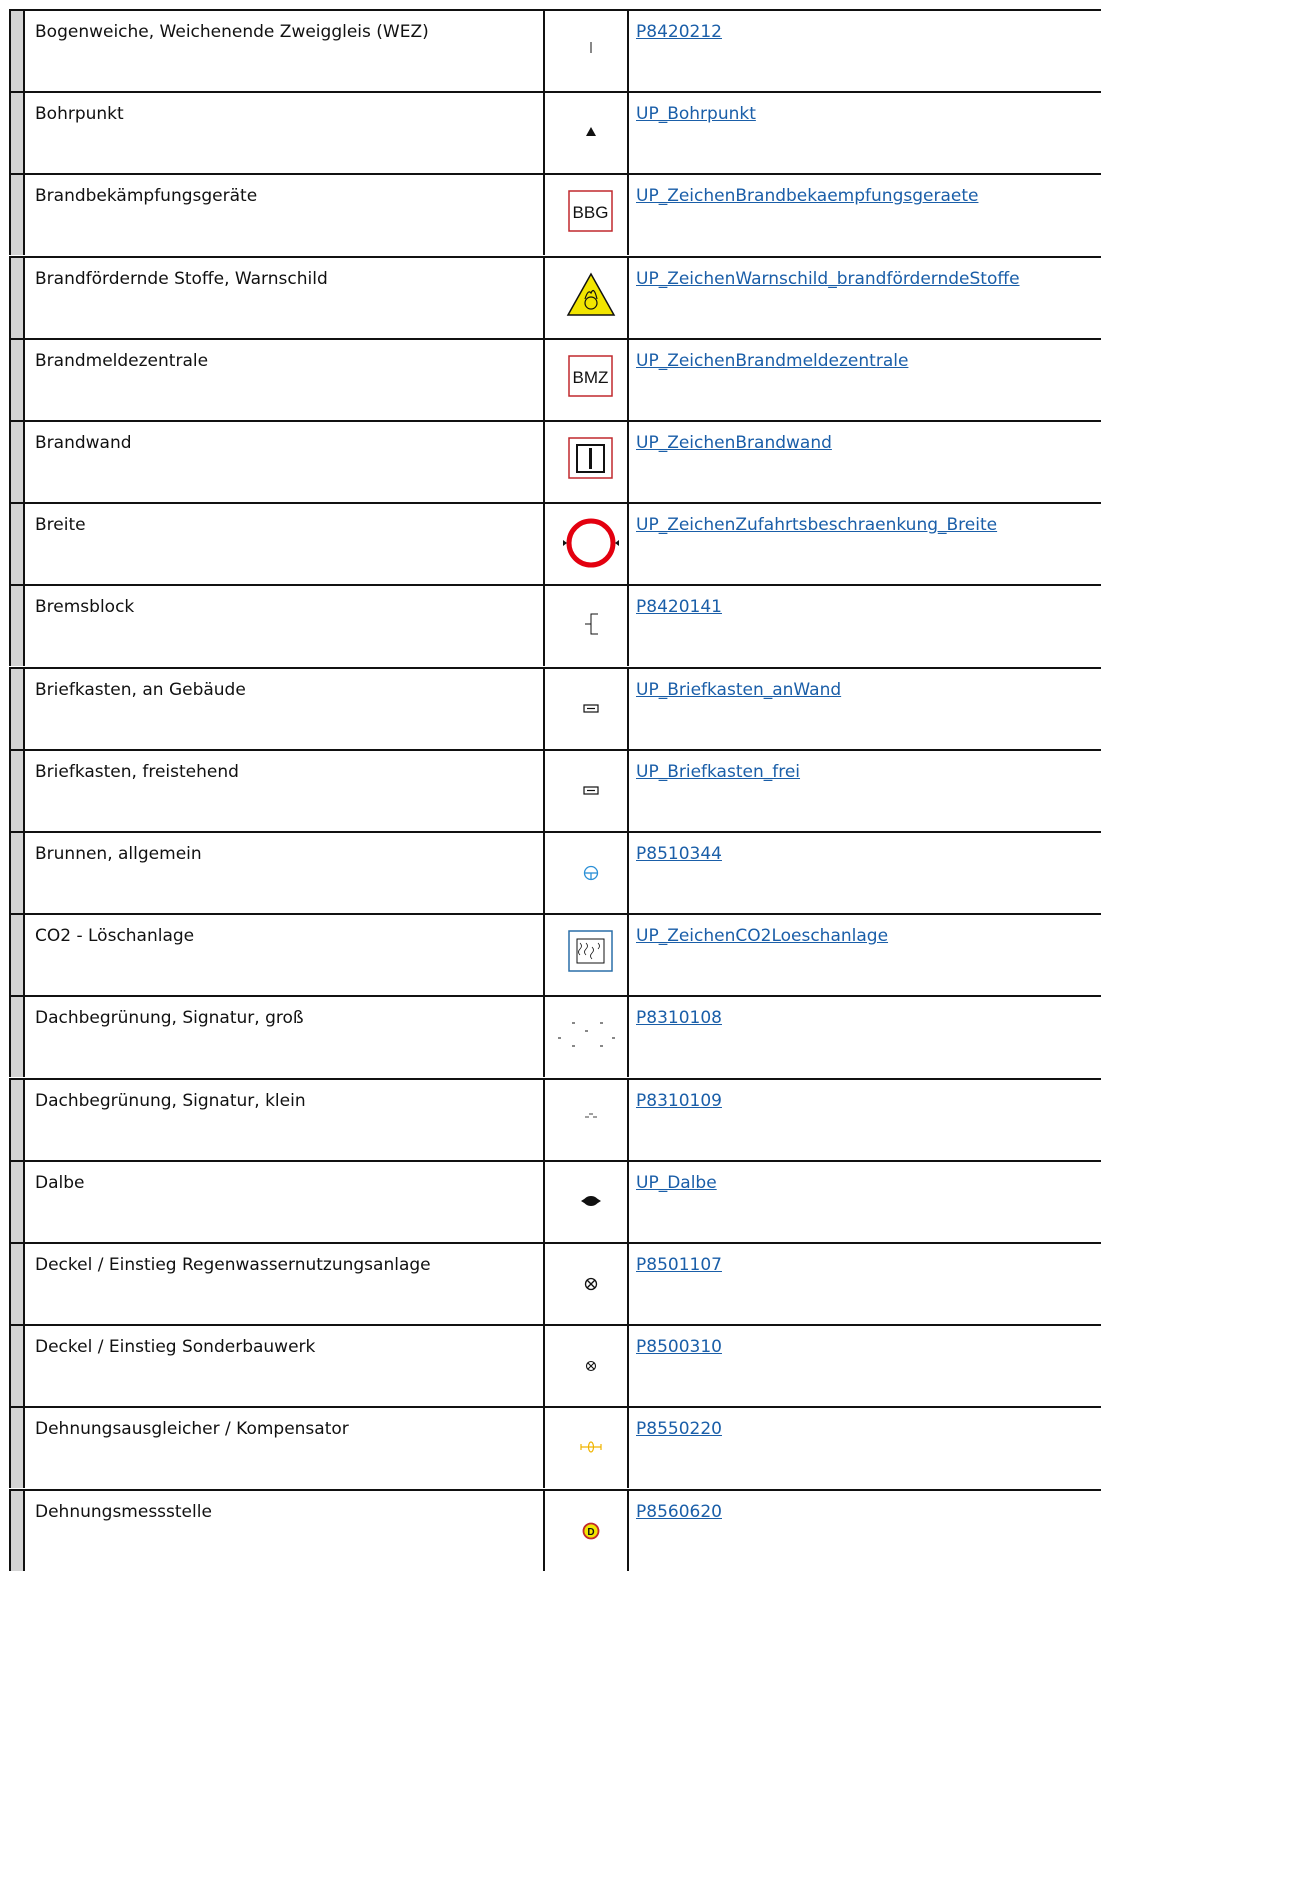 This screenshot has width=1294, height=1877. Describe the element at coordinates (591, 1284) in the screenshot. I see `manhole-cross-icon` at that location.